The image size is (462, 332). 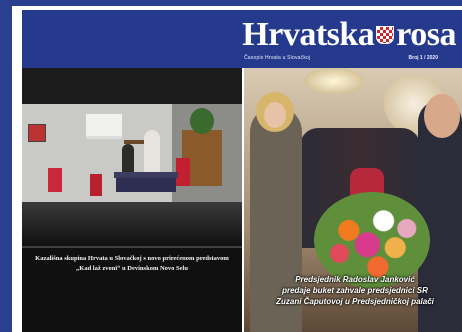 I want to click on issue-number: Broj 1 / 2020, so click(x=423, y=58).